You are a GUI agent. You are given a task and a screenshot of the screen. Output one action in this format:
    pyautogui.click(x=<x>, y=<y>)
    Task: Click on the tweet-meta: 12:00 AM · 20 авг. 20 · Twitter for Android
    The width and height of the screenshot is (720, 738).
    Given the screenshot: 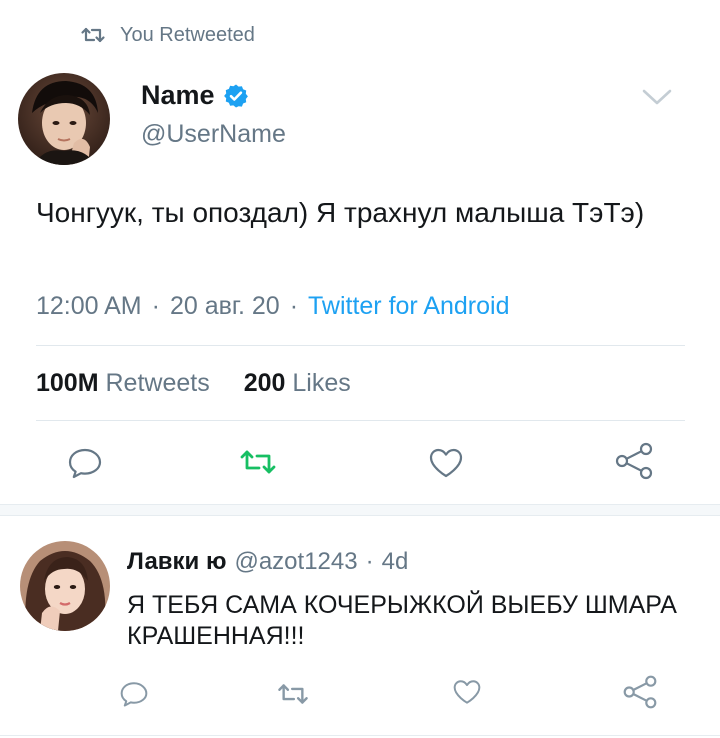 What is the action you would take?
    pyautogui.click(x=273, y=306)
    